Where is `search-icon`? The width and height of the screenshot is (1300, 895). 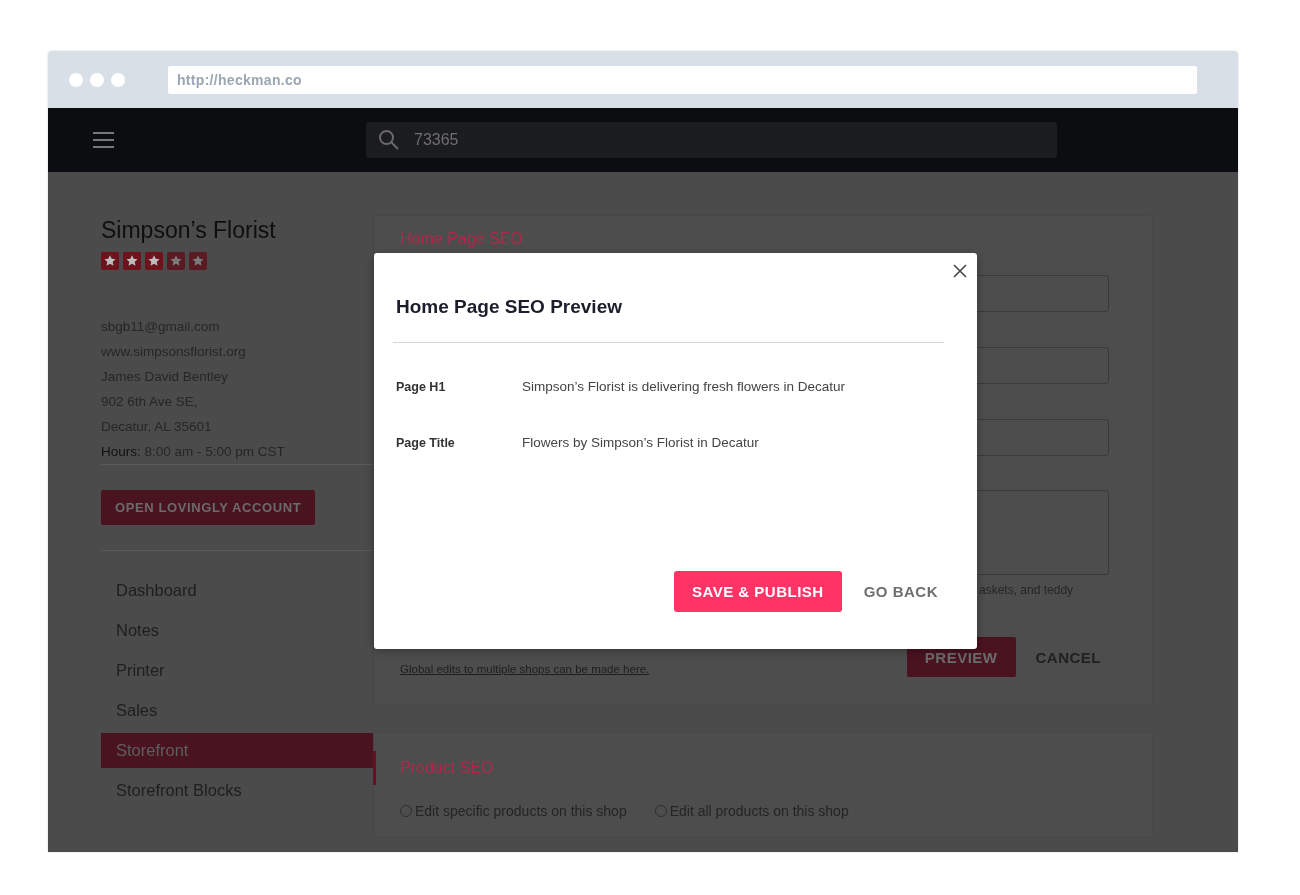
search-icon is located at coordinates (389, 140).